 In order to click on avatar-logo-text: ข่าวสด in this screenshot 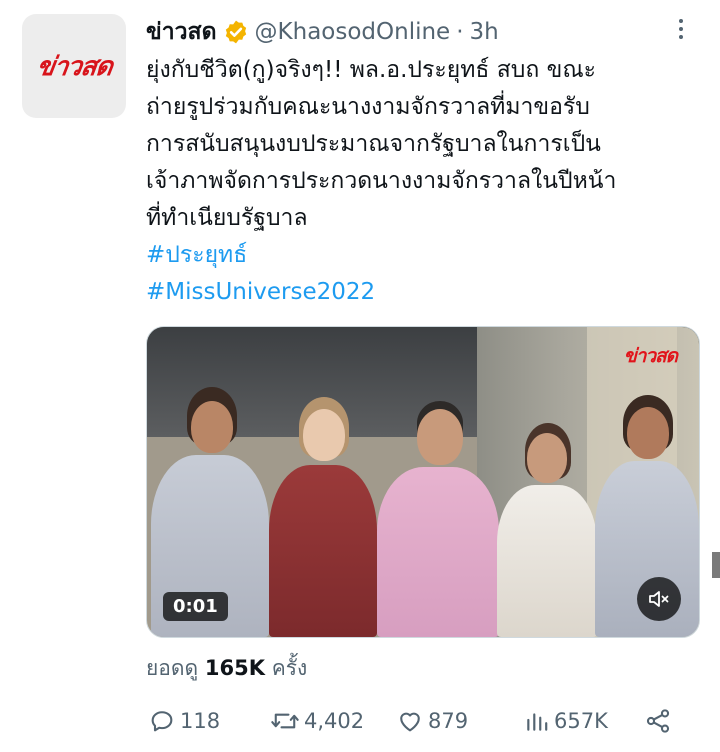, I will do `click(74, 66)`.